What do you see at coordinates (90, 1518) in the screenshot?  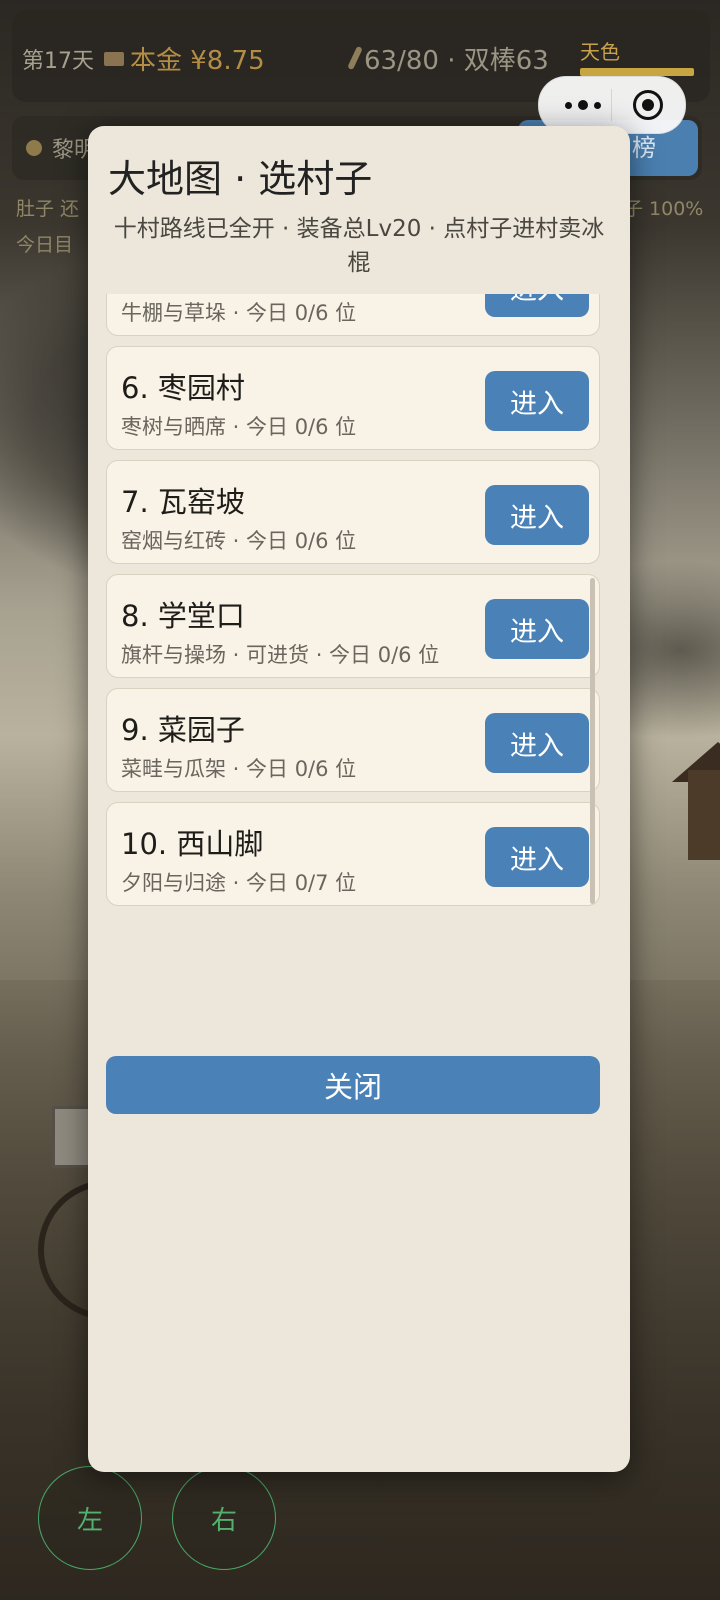 I see `move-left-button: 左` at bounding box center [90, 1518].